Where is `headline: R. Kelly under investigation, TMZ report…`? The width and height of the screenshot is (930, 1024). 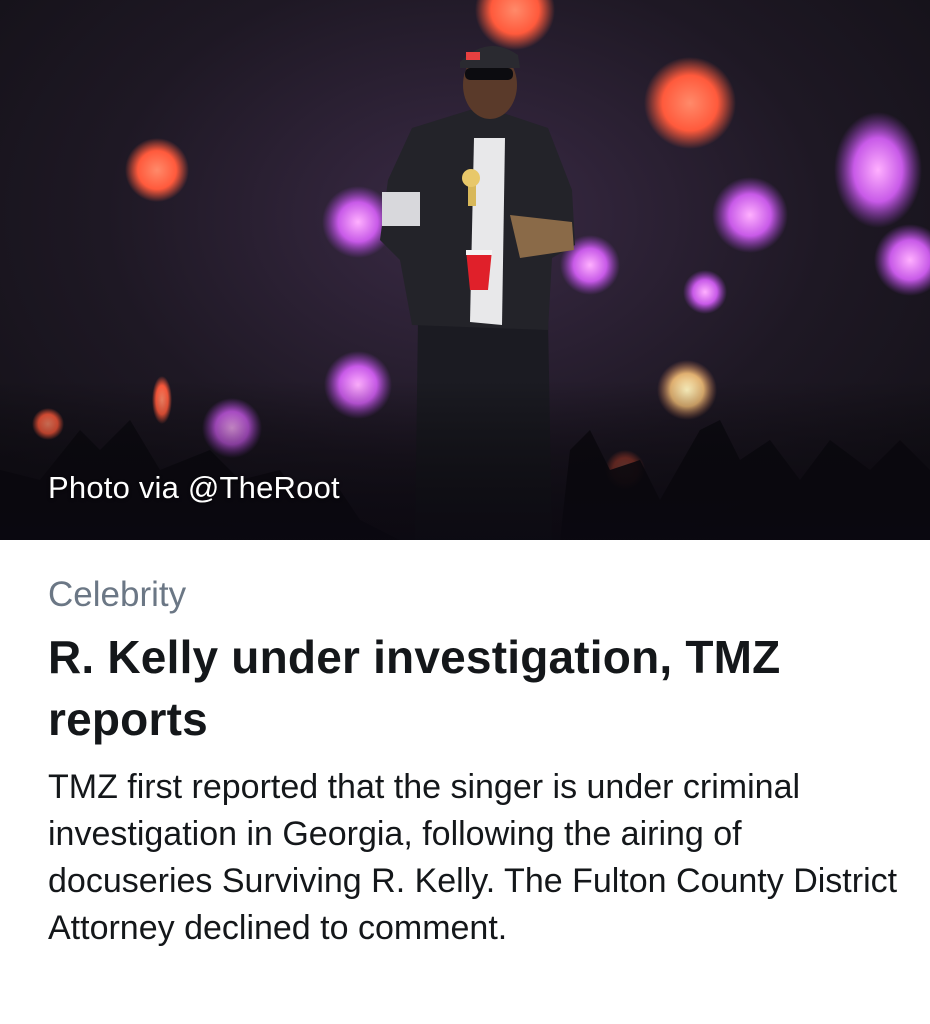 headline: R. Kelly under investigation, TMZ report… is located at coordinates (473, 688).